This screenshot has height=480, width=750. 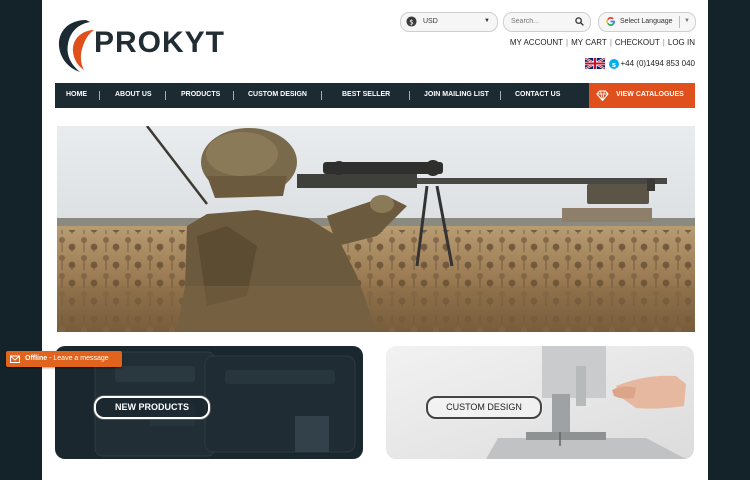 I want to click on skype-icon: s, so click(x=614, y=63).